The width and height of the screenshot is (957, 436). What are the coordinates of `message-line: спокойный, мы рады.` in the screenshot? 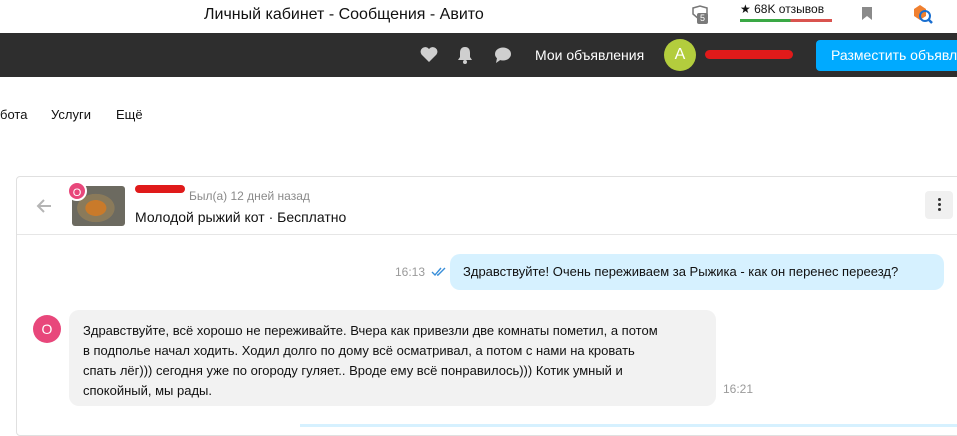 It's located at (147, 390).